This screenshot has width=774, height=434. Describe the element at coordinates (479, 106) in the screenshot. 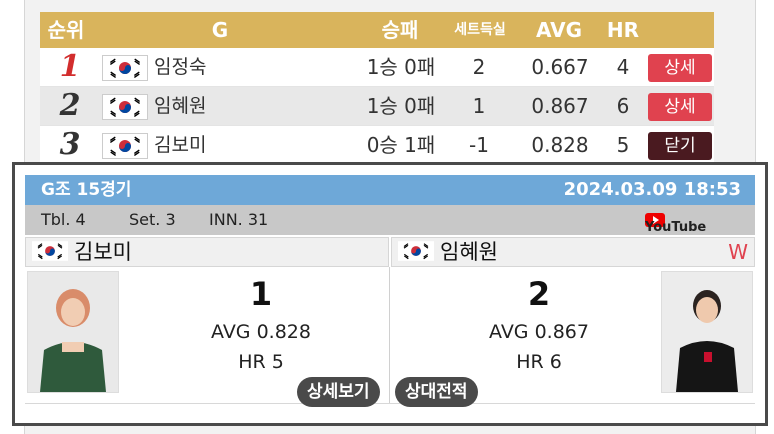

I see `set-diff: 1` at that location.